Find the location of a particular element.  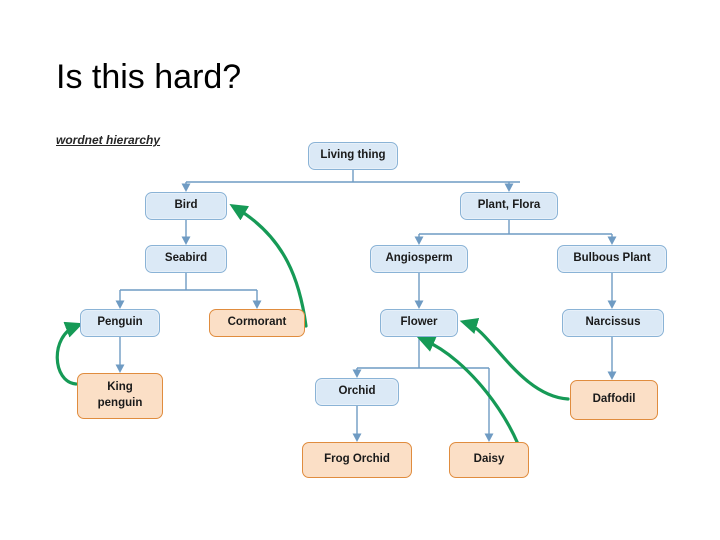

node-flower: Flower is located at coordinates (419, 323).